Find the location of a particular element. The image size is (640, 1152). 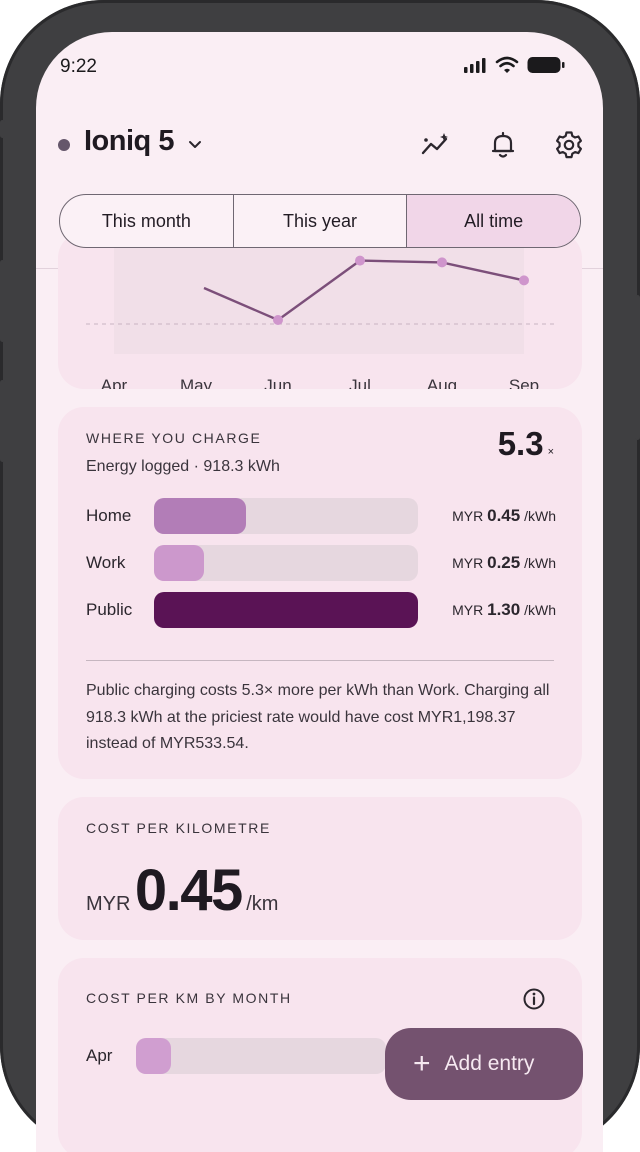

add-entry-label: Add entry is located at coordinates (489, 1063).